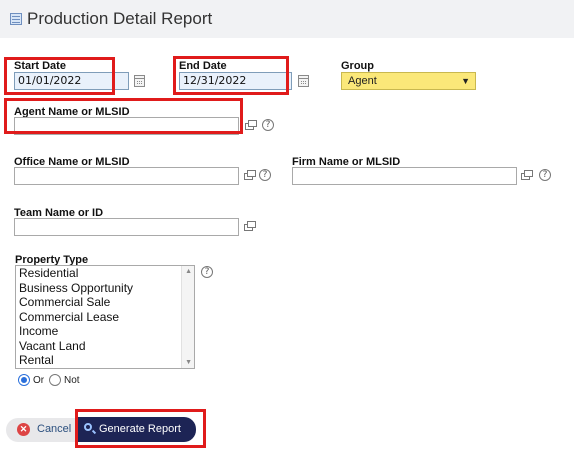  Describe the element at coordinates (287, 19) in the screenshot. I see `page-header: Production Detail Report` at that location.